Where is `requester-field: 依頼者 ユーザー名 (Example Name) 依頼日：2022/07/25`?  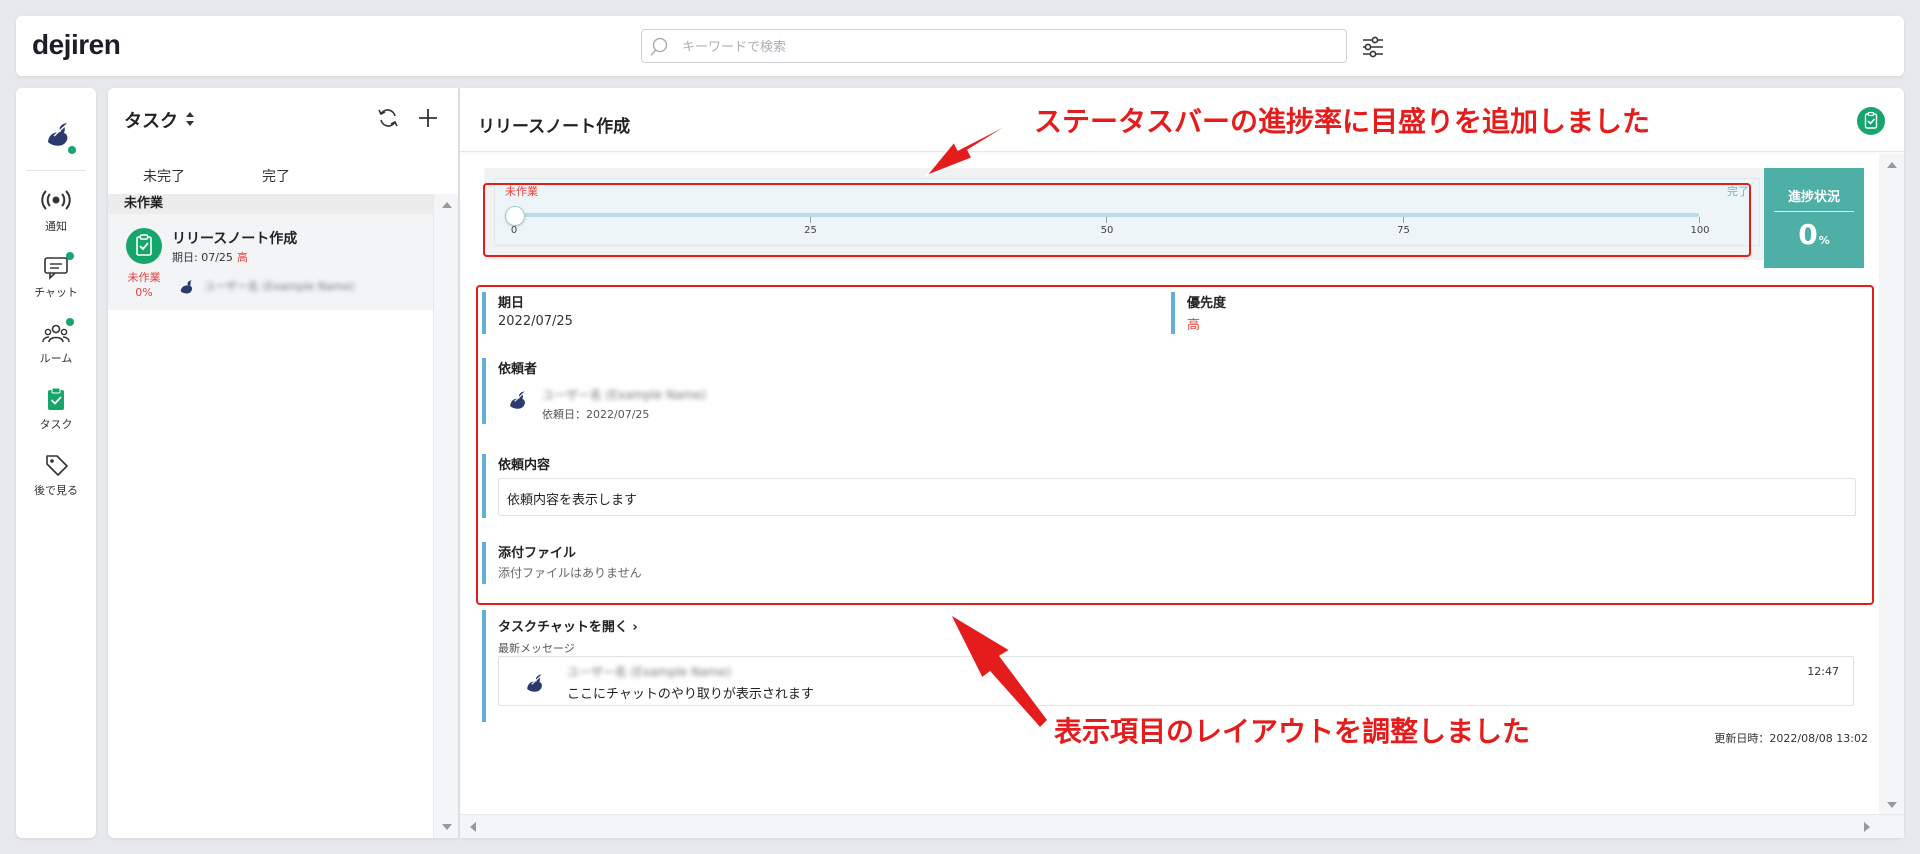 requester-field: 依頼者 ユーザー名 (Example Name) 依頼日：2022/07/25 is located at coordinates (1172, 391).